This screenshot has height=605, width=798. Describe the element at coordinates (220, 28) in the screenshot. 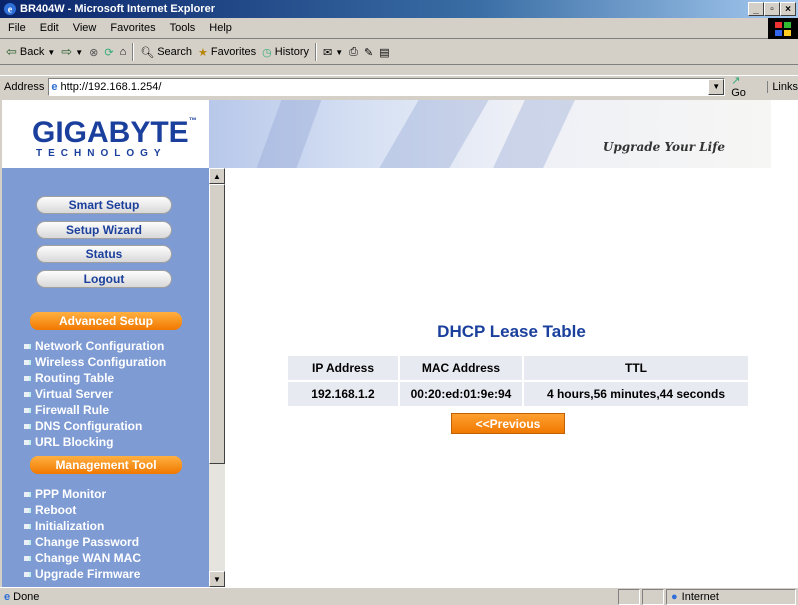

I see `menu-help: Help` at that location.